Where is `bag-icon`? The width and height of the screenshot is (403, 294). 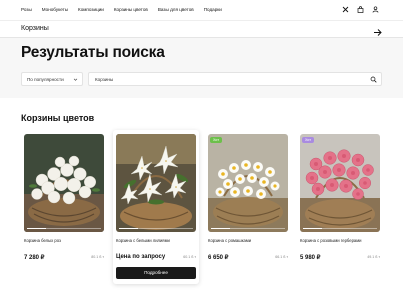 bag-icon is located at coordinates (360, 9).